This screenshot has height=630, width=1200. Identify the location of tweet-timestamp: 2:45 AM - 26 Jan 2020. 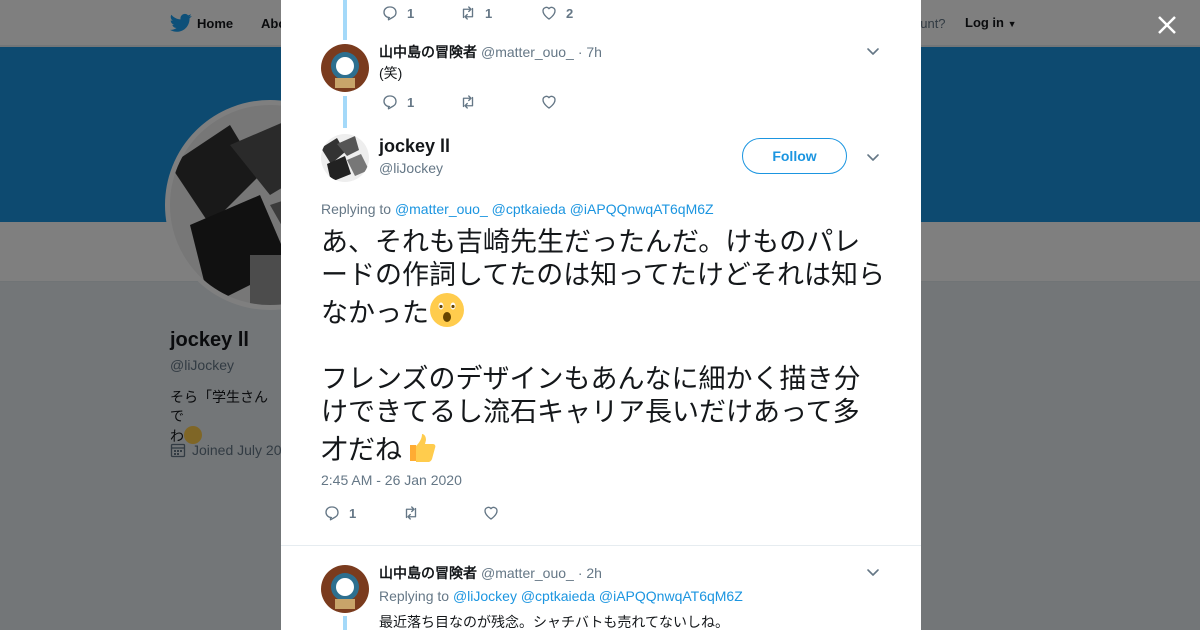
(391, 480).